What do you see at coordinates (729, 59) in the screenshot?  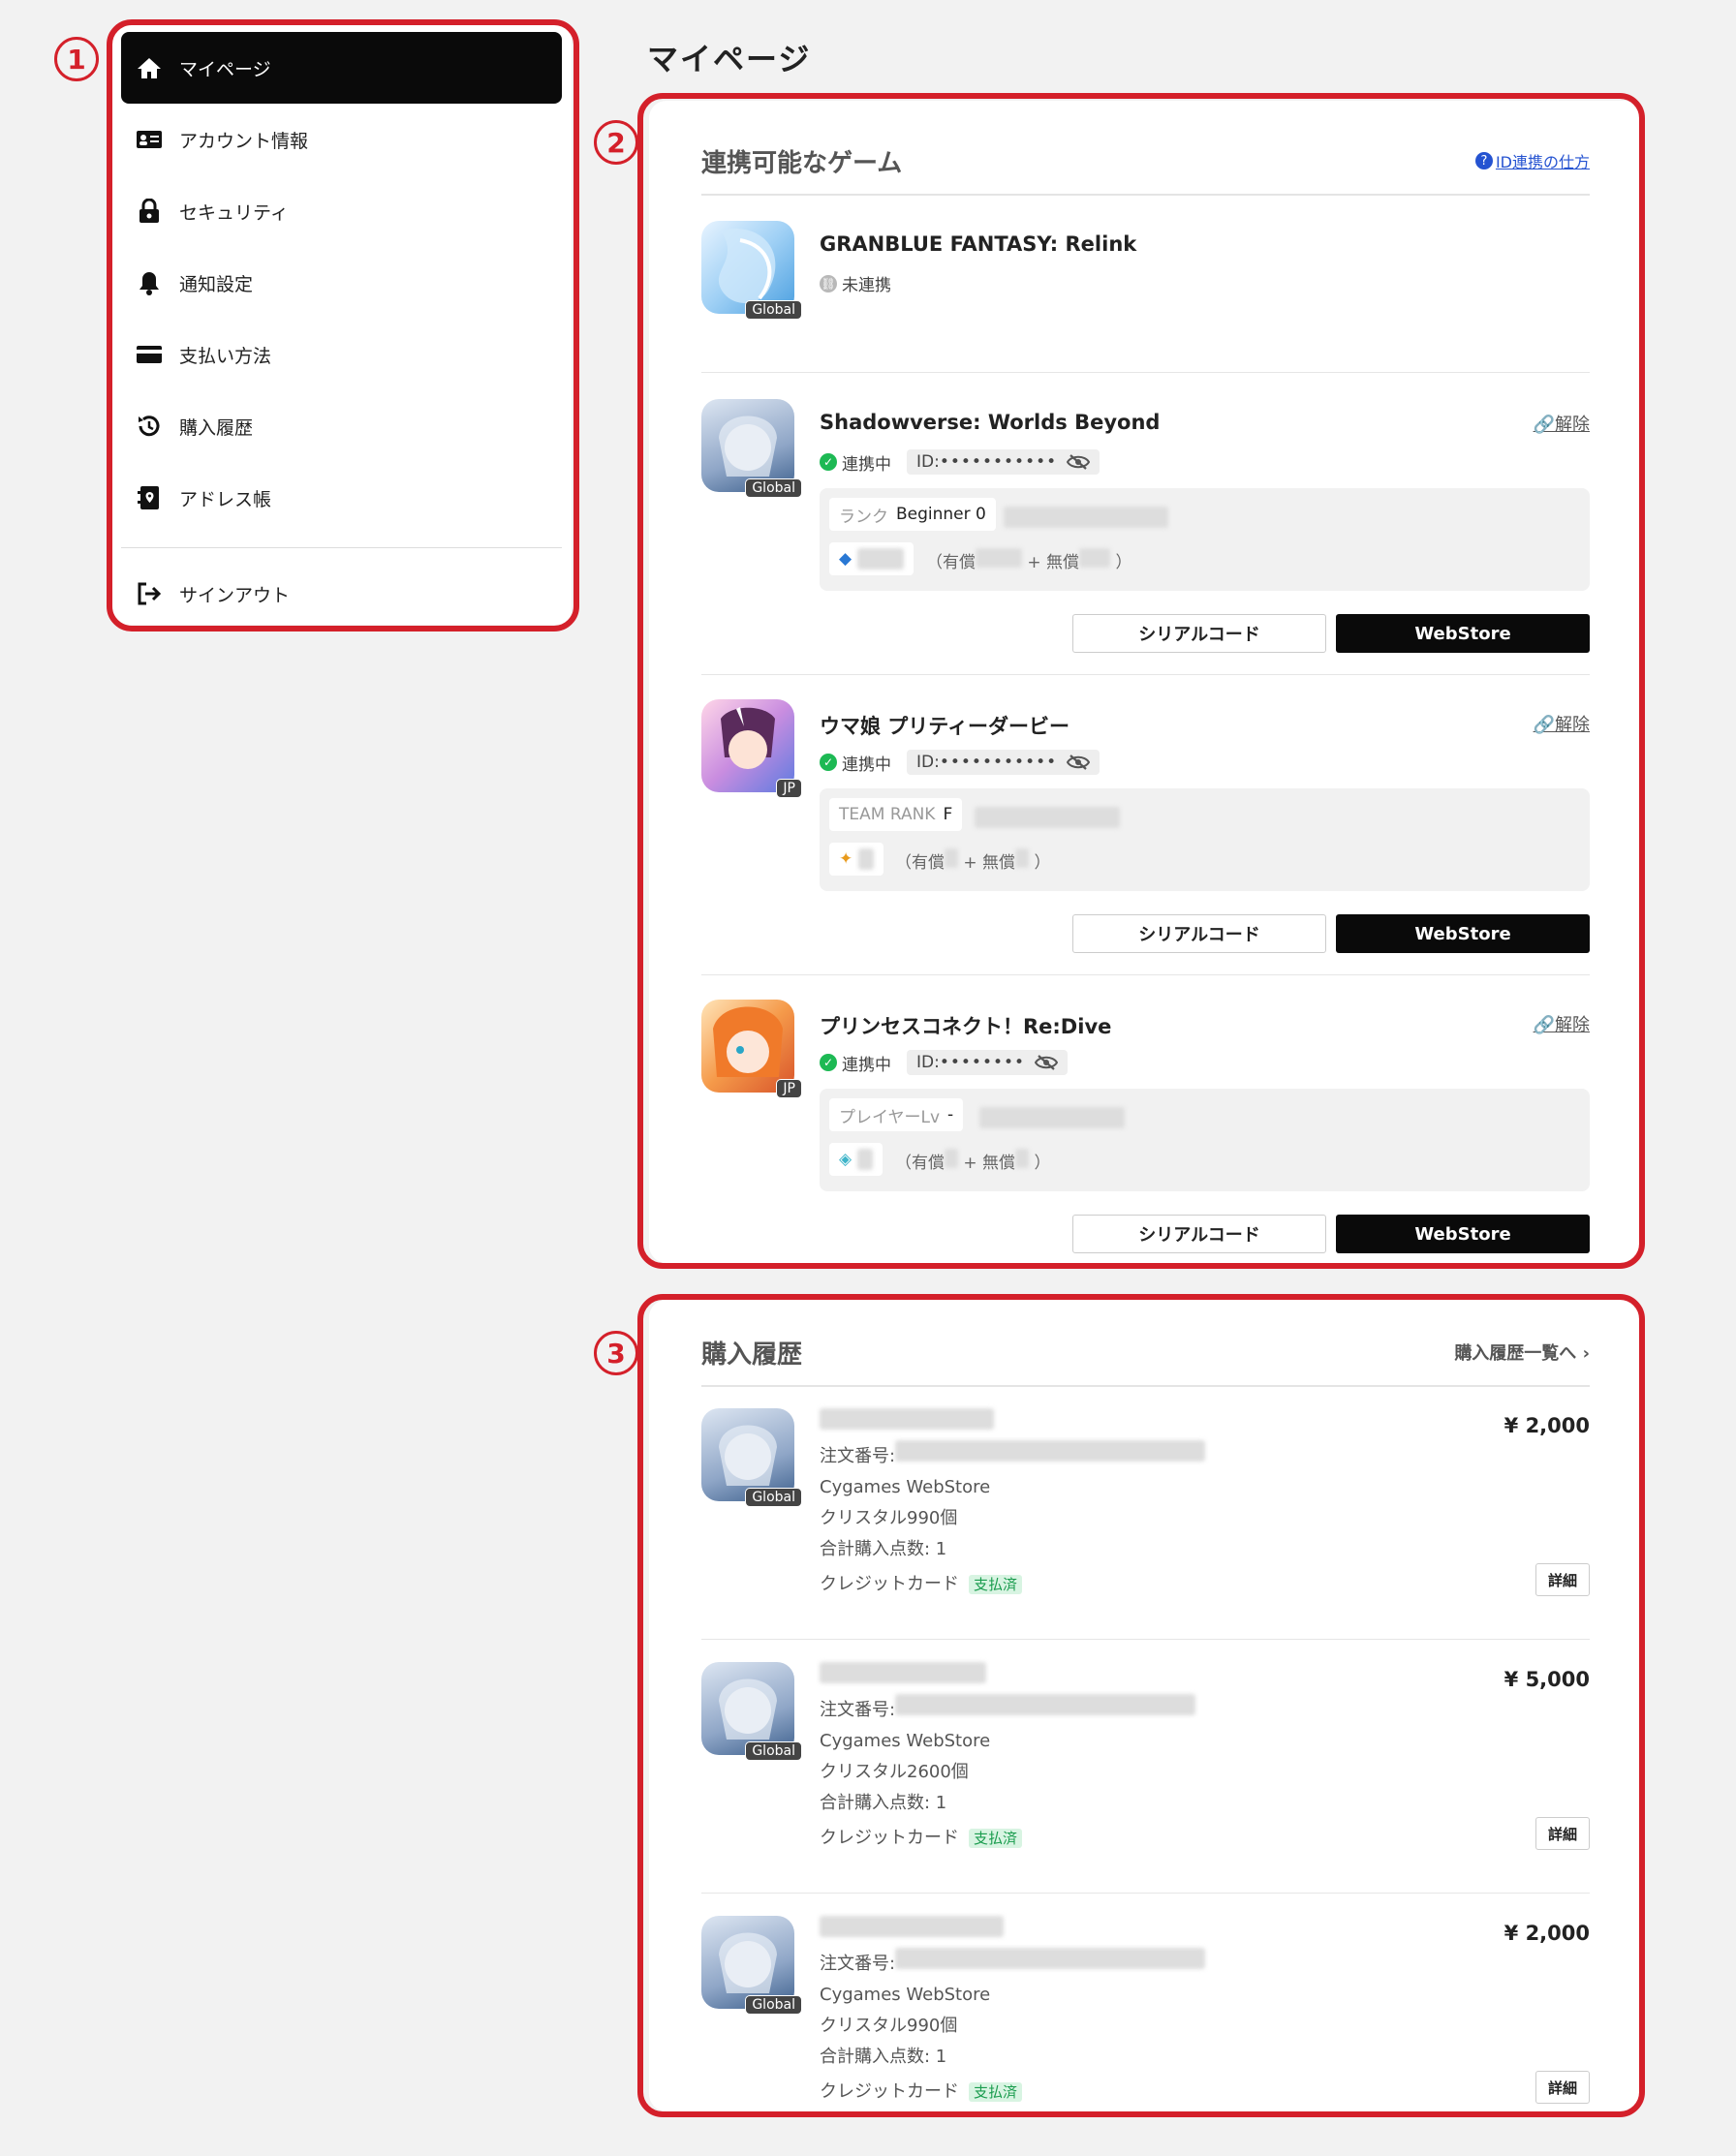 I see `page-title: マイページ` at bounding box center [729, 59].